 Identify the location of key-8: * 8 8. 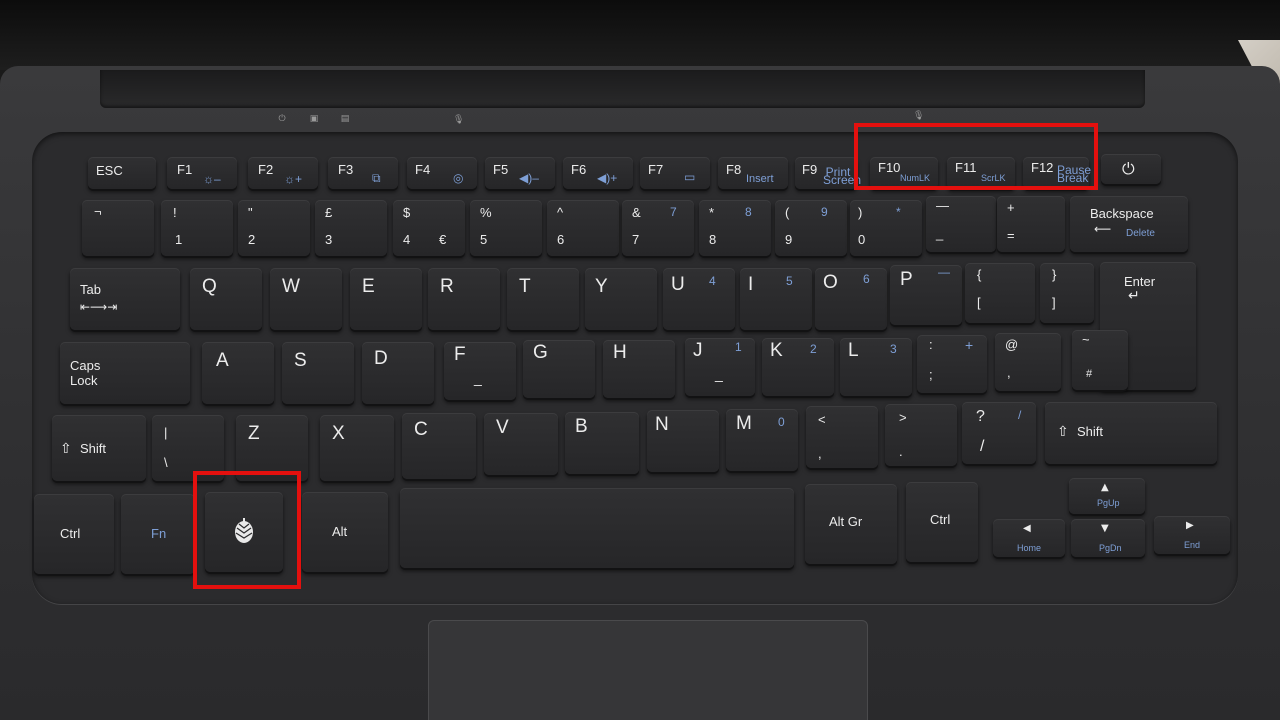
(735, 228).